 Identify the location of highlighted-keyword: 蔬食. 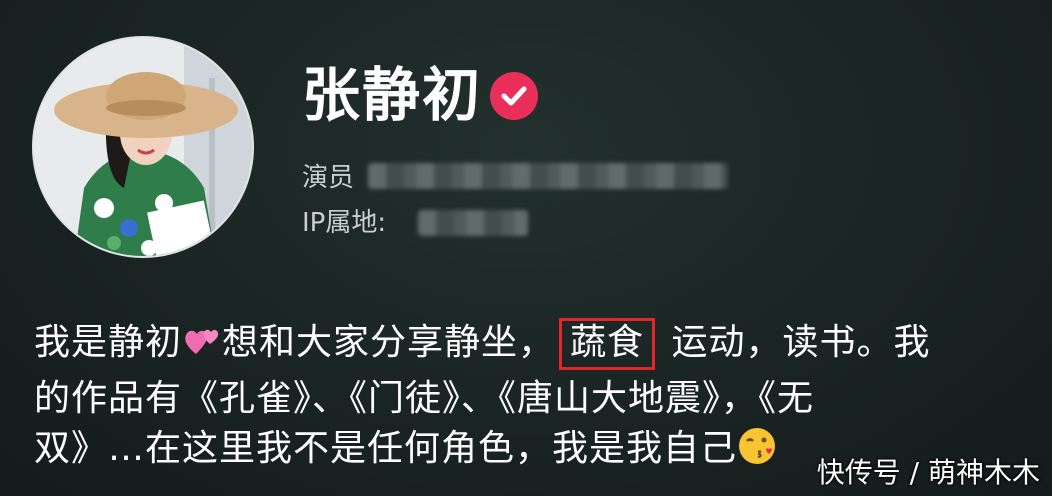
(607, 344).